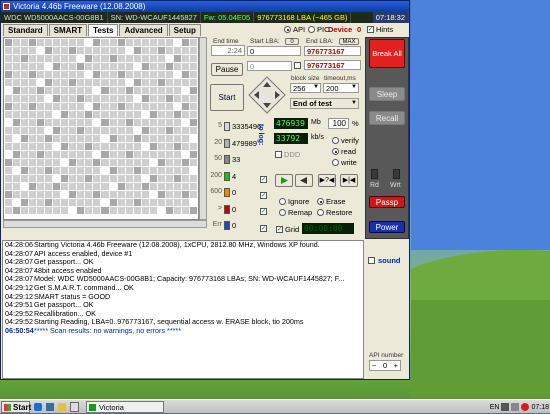 This screenshot has width=550, height=414. I want to click on restore-radio, so click(320, 212).